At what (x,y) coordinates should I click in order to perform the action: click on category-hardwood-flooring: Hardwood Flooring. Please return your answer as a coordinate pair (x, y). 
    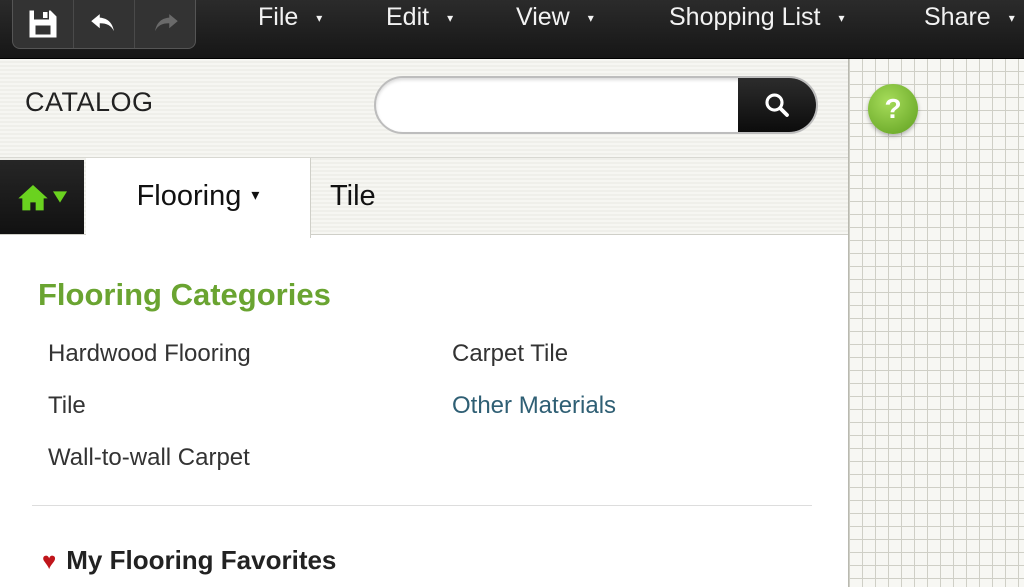
    Looking at the image, I should click on (149, 354).